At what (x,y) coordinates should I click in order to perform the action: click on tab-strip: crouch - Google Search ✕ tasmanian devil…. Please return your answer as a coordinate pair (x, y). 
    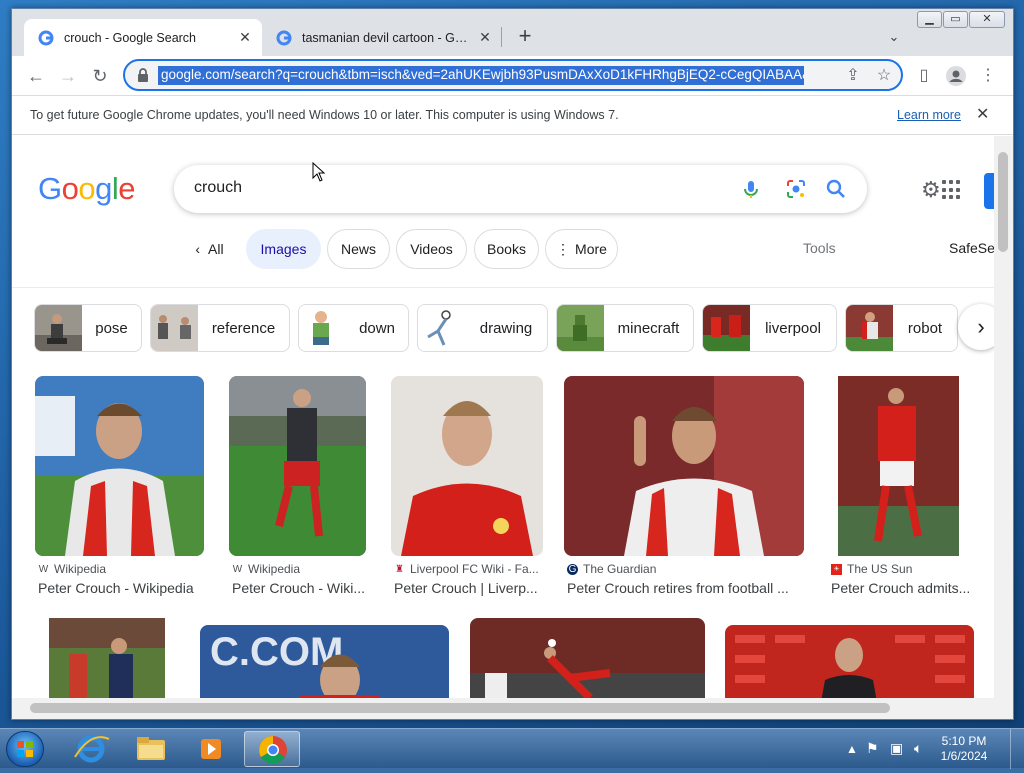
    Looking at the image, I should click on (512, 32).